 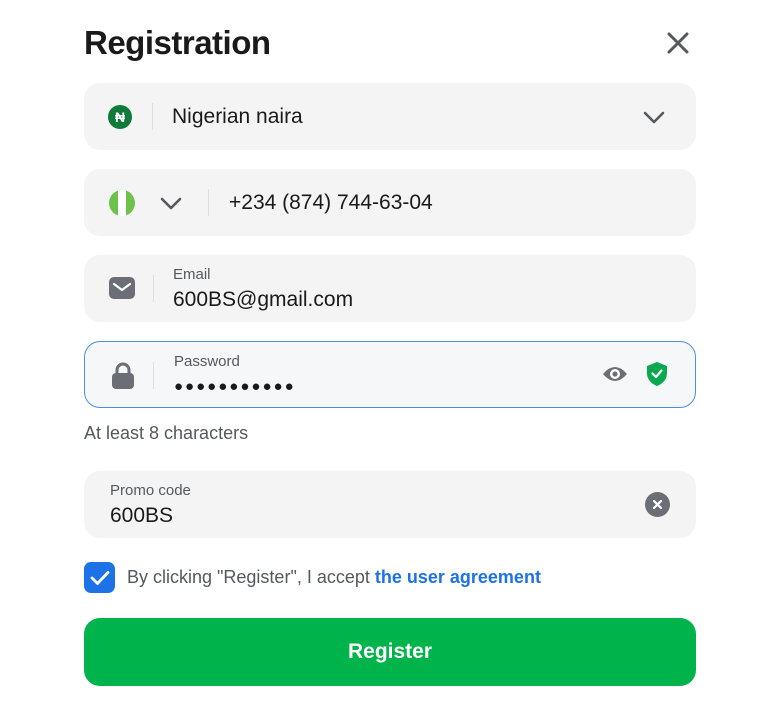 What do you see at coordinates (235, 386) in the screenshot?
I see `password-value: ●●●●●●●●●●●` at bounding box center [235, 386].